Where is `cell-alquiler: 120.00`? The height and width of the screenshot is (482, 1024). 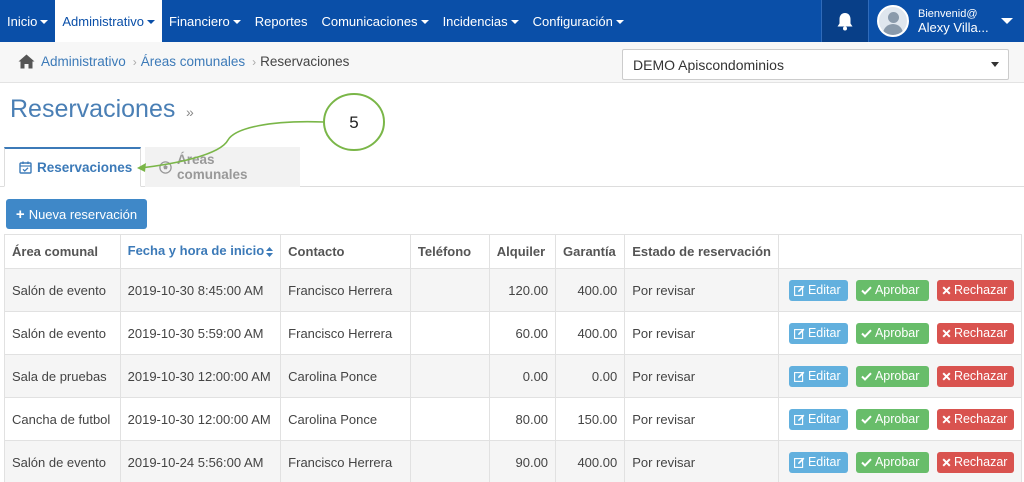
cell-alquiler: 120.00 is located at coordinates (522, 290).